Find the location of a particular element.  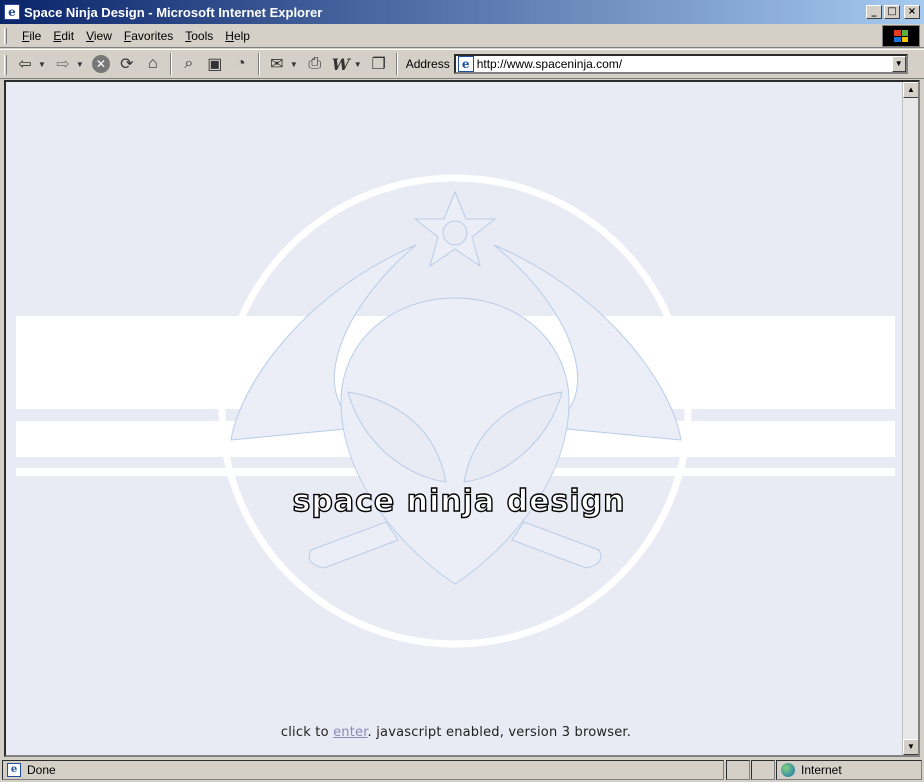

minimize-button: _ is located at coordinates (874, 12).